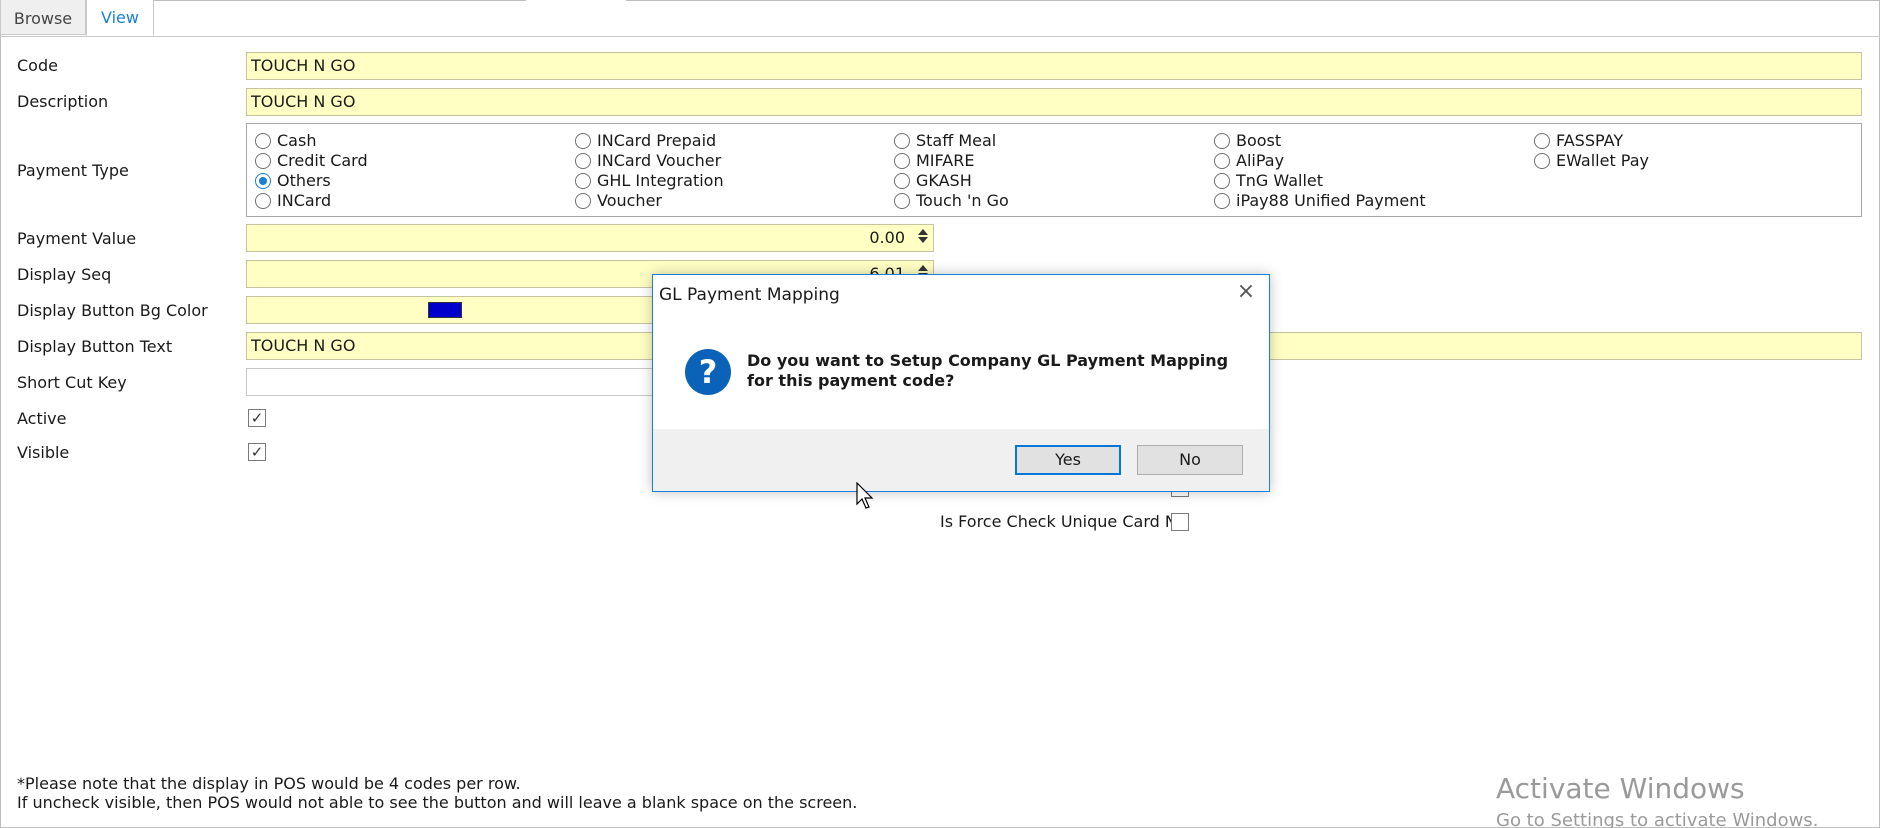 This screenshot has height=828, width=1880. I want to click on code-input: TOUCH N GO, so click(1054, 66).